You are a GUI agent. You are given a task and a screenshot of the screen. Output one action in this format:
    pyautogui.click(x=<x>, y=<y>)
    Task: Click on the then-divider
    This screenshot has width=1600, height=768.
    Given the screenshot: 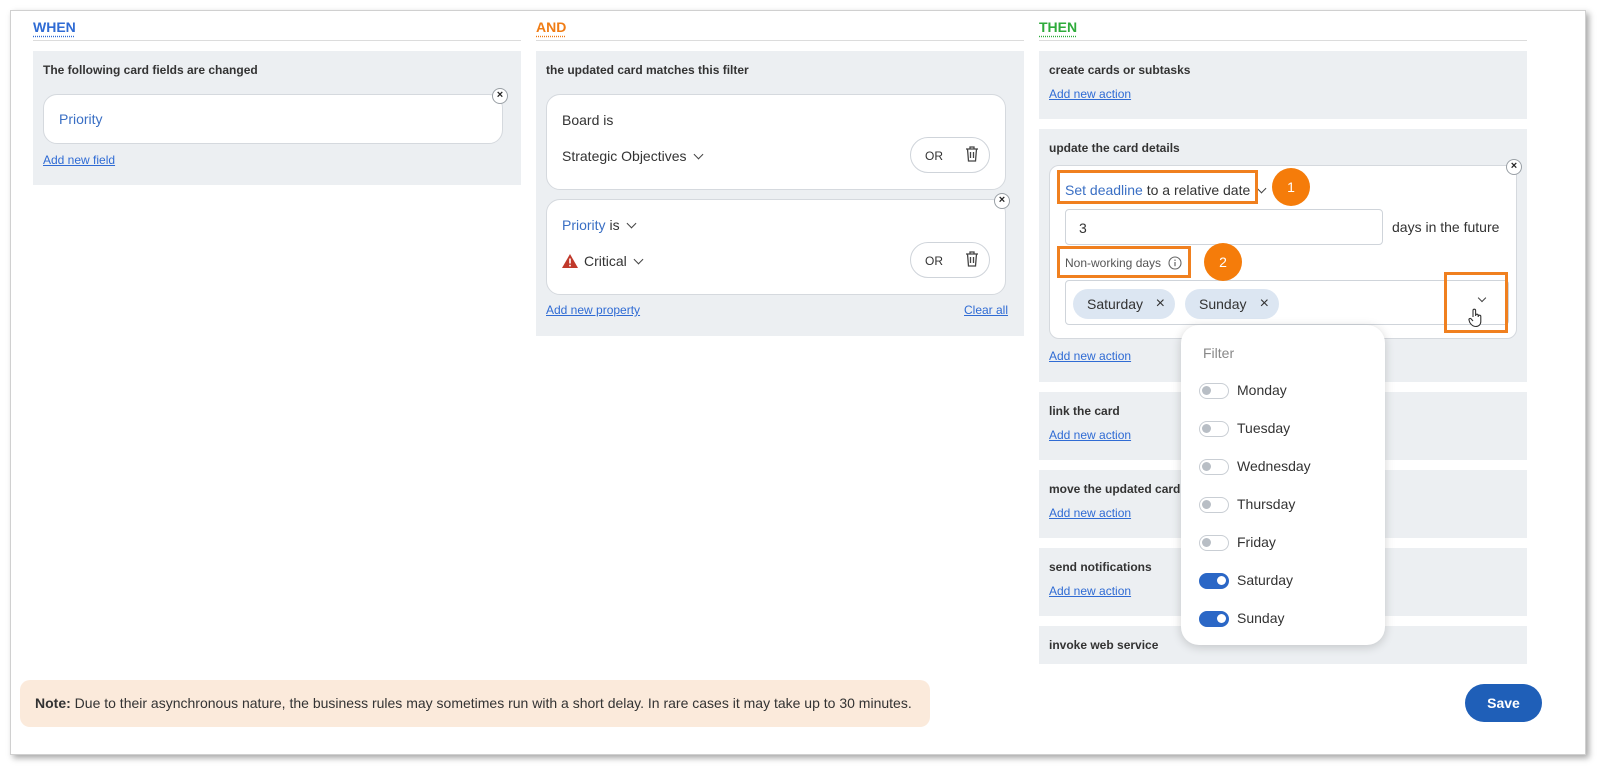 What is the action you would take?
    pyautogui.click(x=1283, y=40)
    